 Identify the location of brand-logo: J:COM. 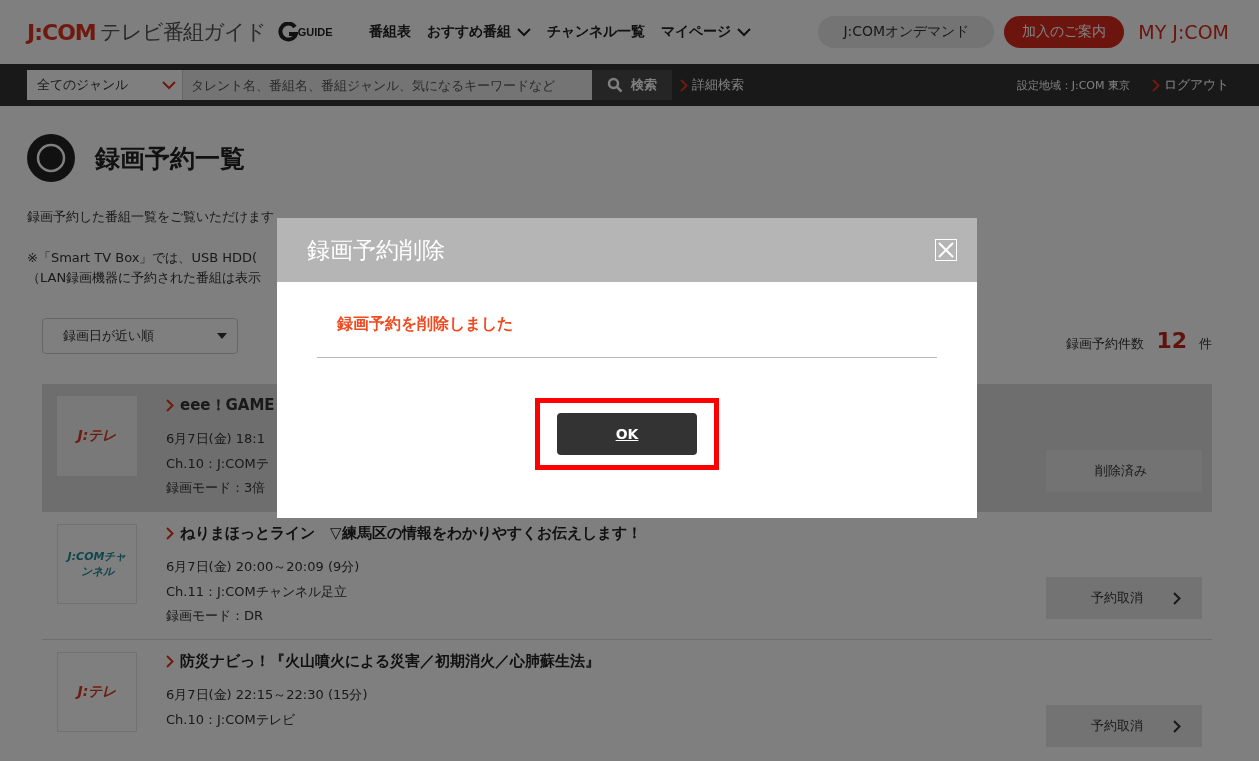
(61, 32).